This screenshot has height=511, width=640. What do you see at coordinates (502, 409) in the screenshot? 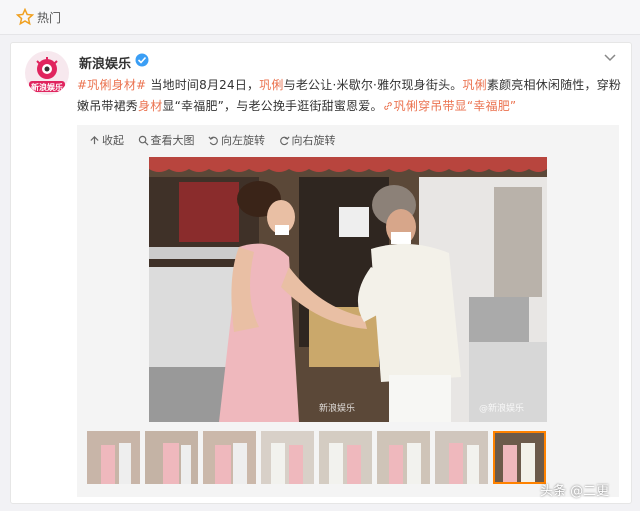
I see `photo-watermark-weibo: @新浪娱乐` at bounding box center [502, 409].